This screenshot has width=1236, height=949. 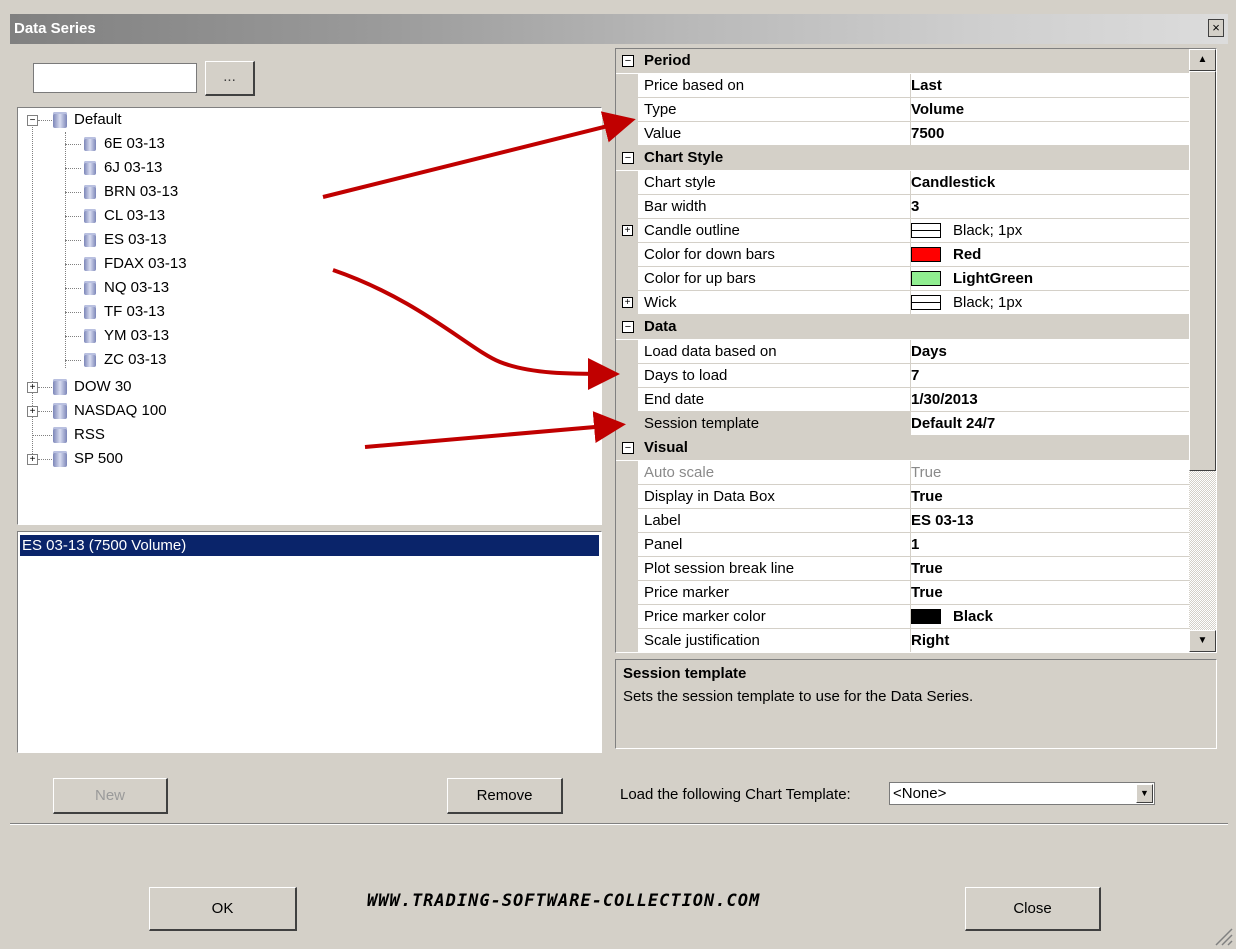 I want to click on tree-group-rss: RSS, so click(x=89, y=435).